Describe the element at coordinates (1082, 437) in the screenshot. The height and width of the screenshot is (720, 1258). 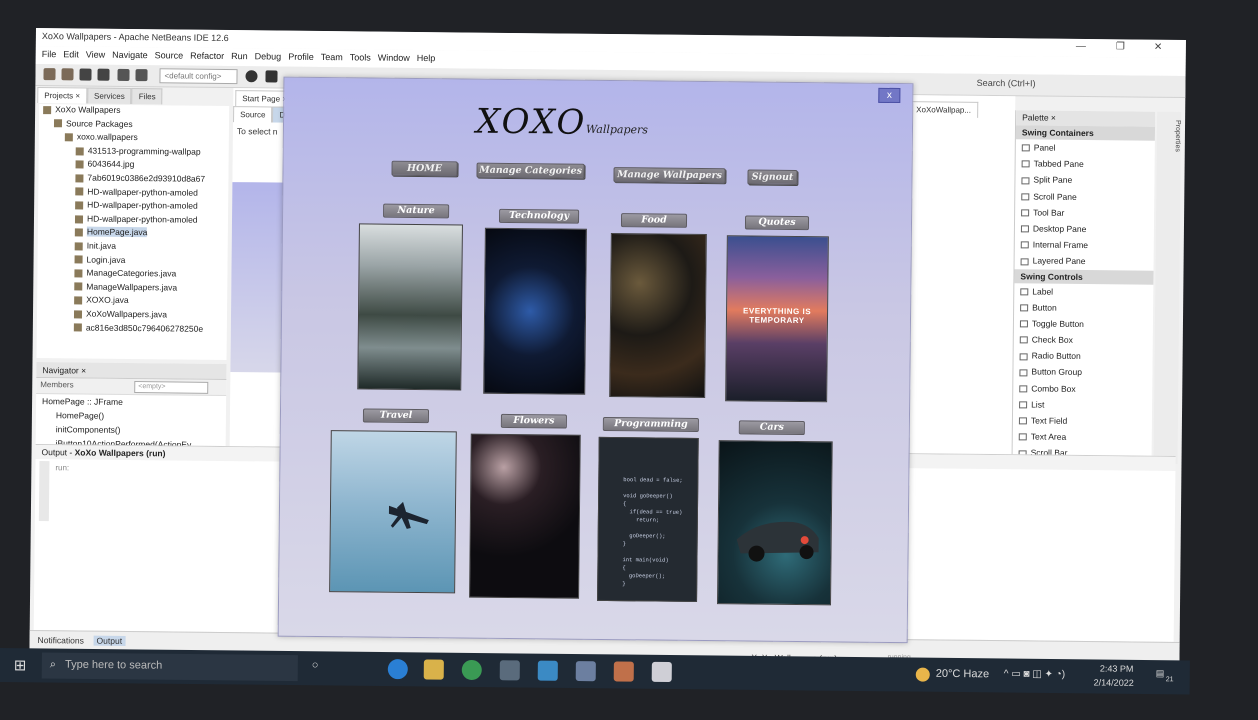
I see `palette-item: Text Area` at that location.